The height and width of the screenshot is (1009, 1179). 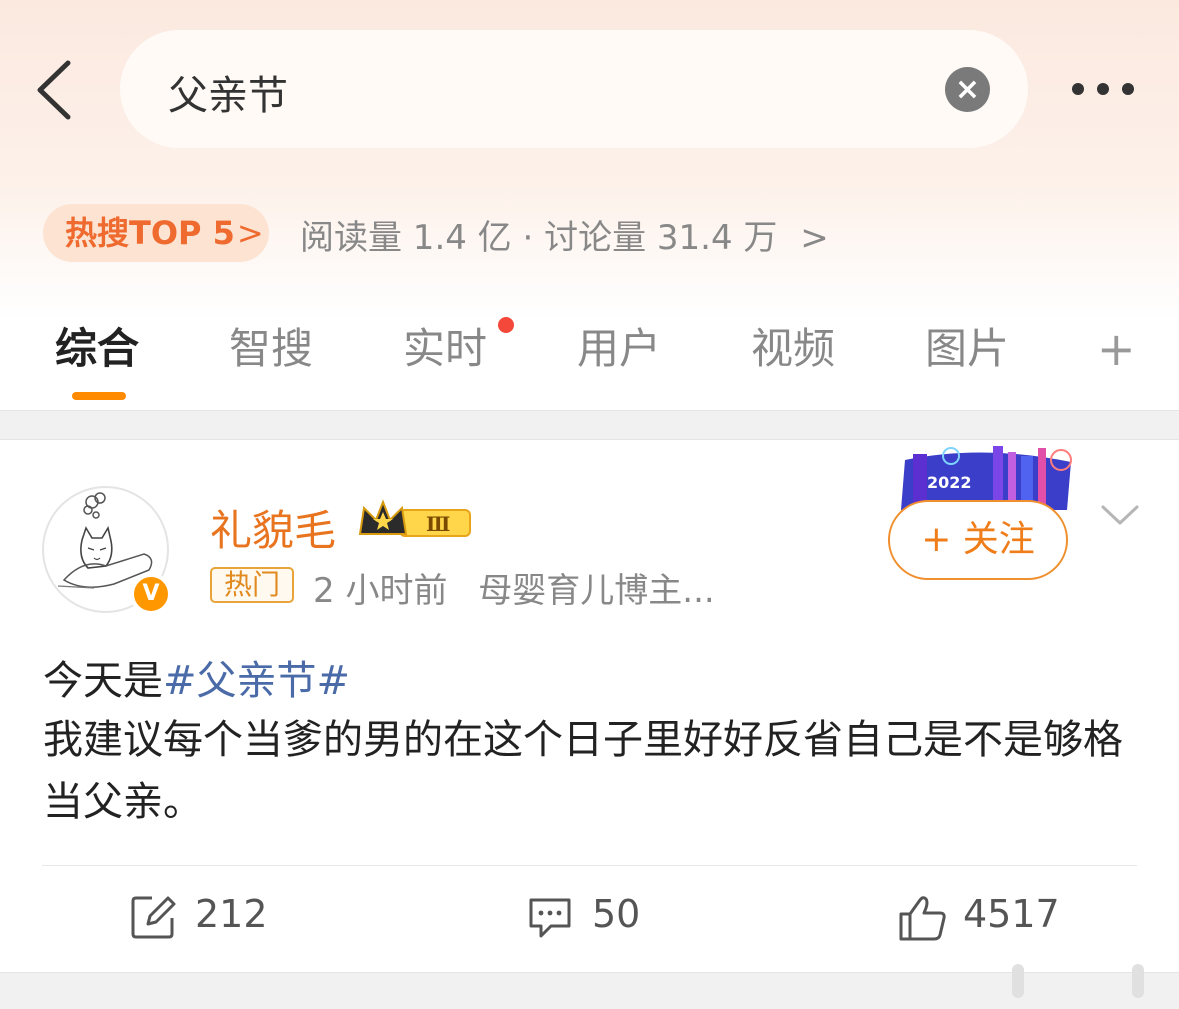 What do you see at coordinates (416, 521) in the screenshot?
I see `crown-icon: Ⅲ` at bounding box center [416, 521].